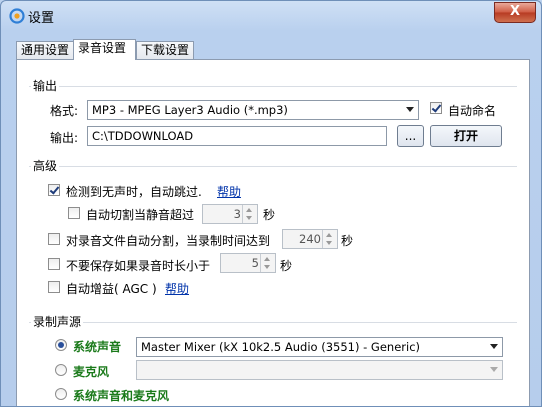 The image size is (542, 407). I want to click on title-bar: 设置 X, so click(271, 16).